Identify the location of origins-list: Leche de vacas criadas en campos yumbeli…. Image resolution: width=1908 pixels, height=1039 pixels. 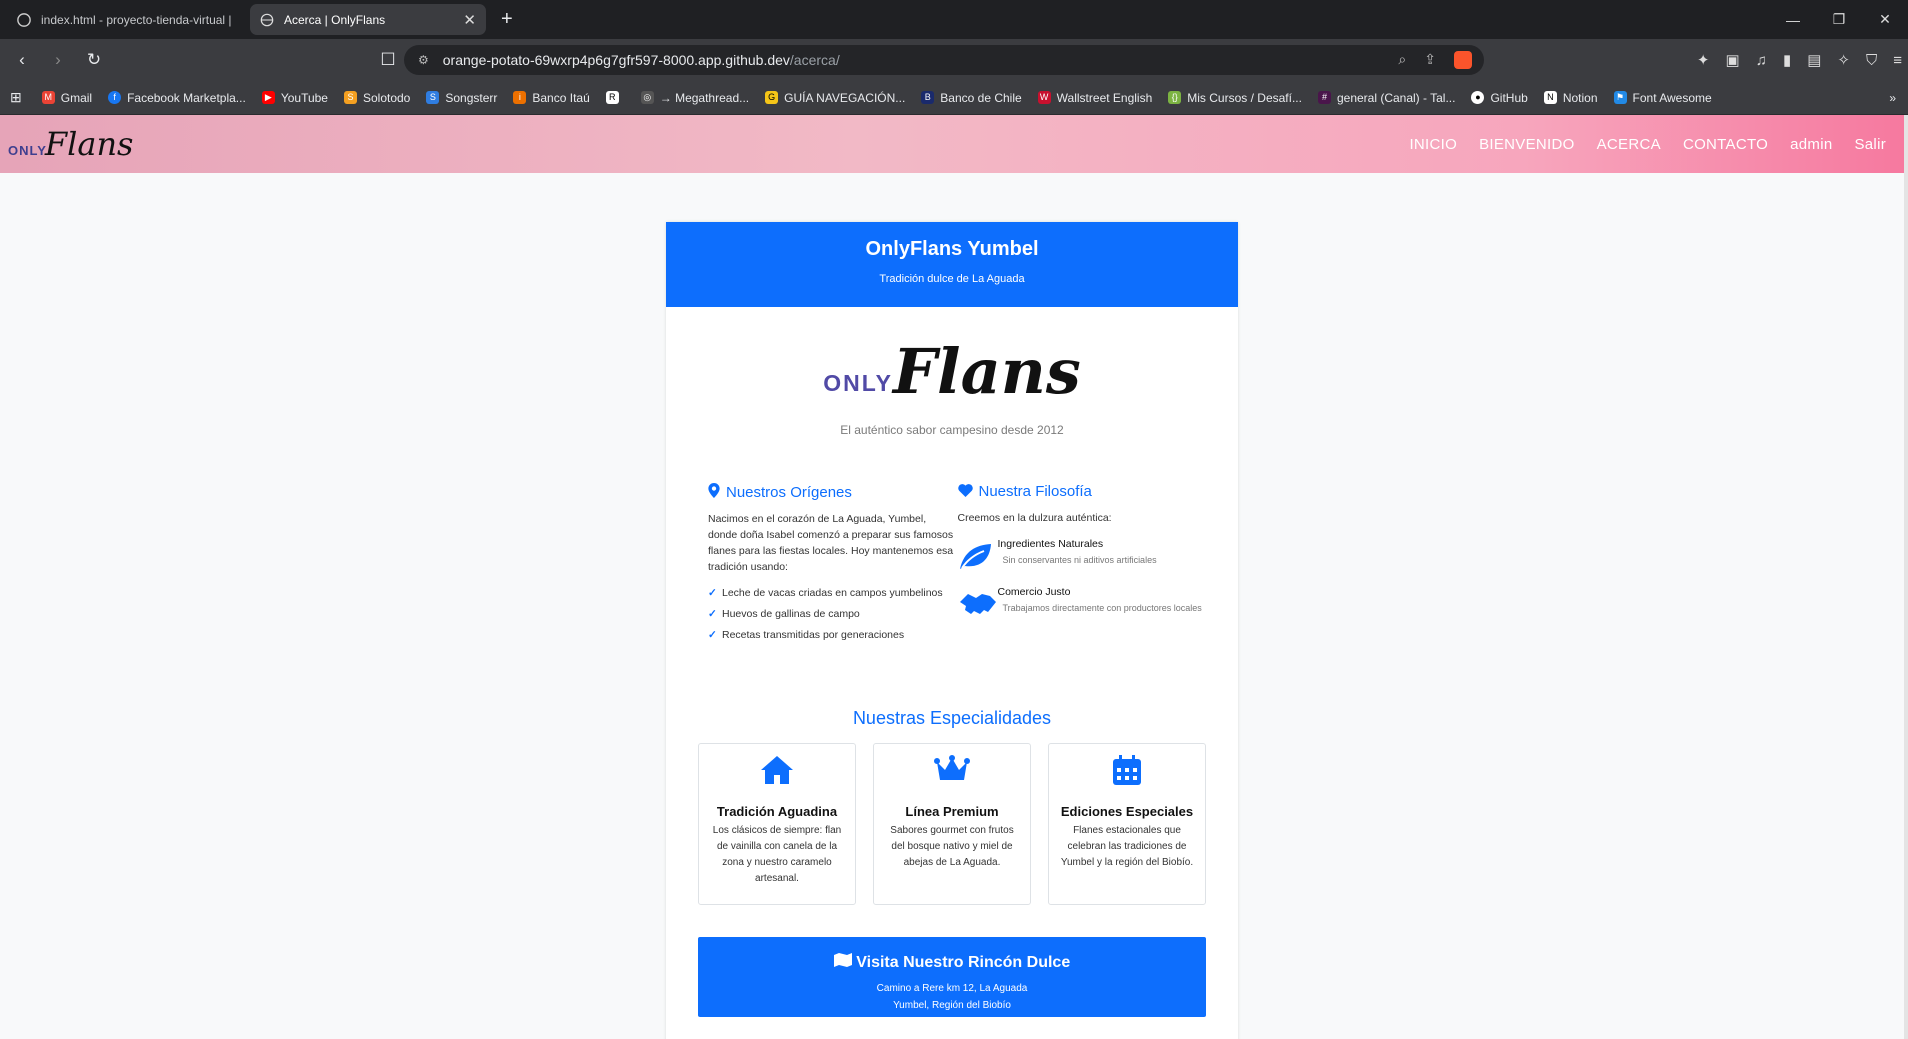
(832, 614).